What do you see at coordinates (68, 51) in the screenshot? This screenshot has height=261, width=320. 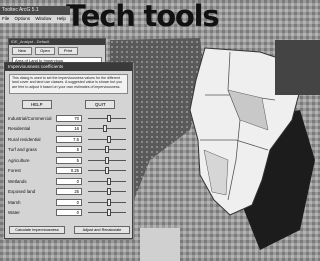 I see `print-button: Print` at bounding box center [68, 51].